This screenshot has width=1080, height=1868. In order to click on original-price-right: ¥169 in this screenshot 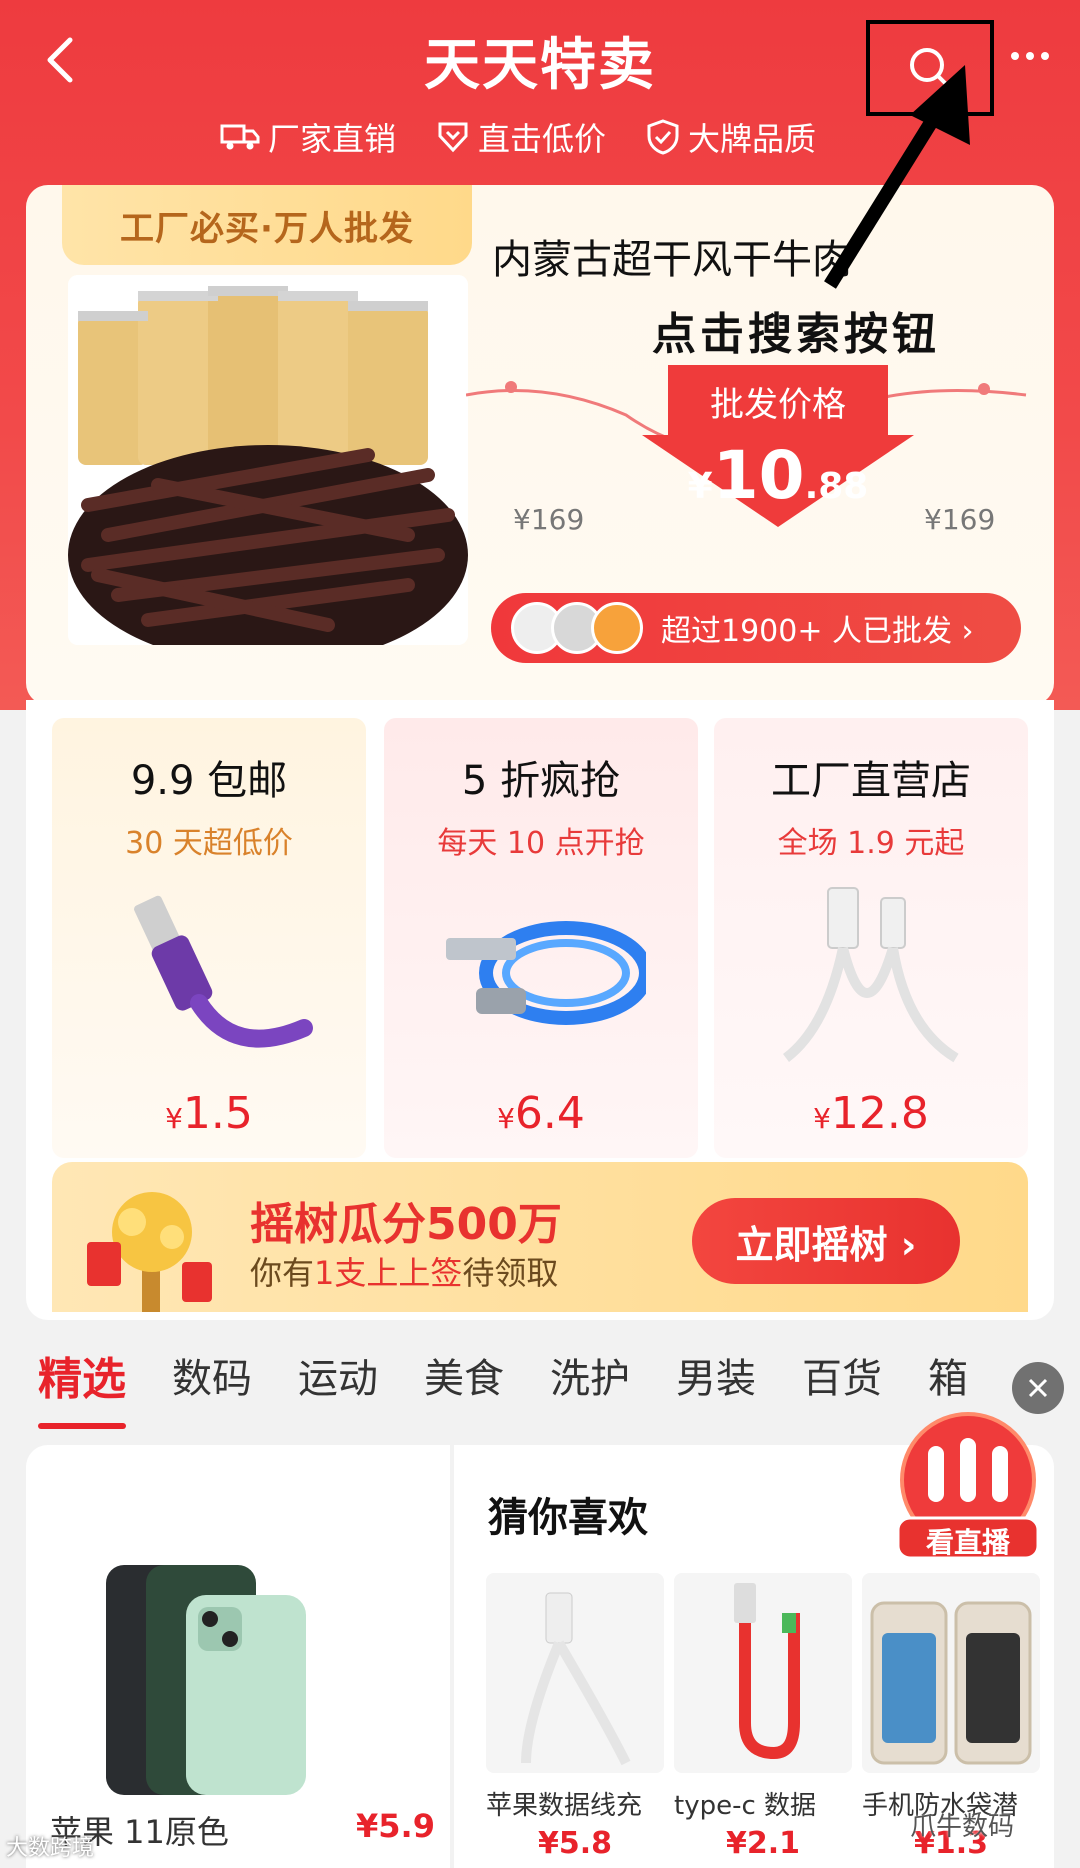, I will do `click(960, 519)`.